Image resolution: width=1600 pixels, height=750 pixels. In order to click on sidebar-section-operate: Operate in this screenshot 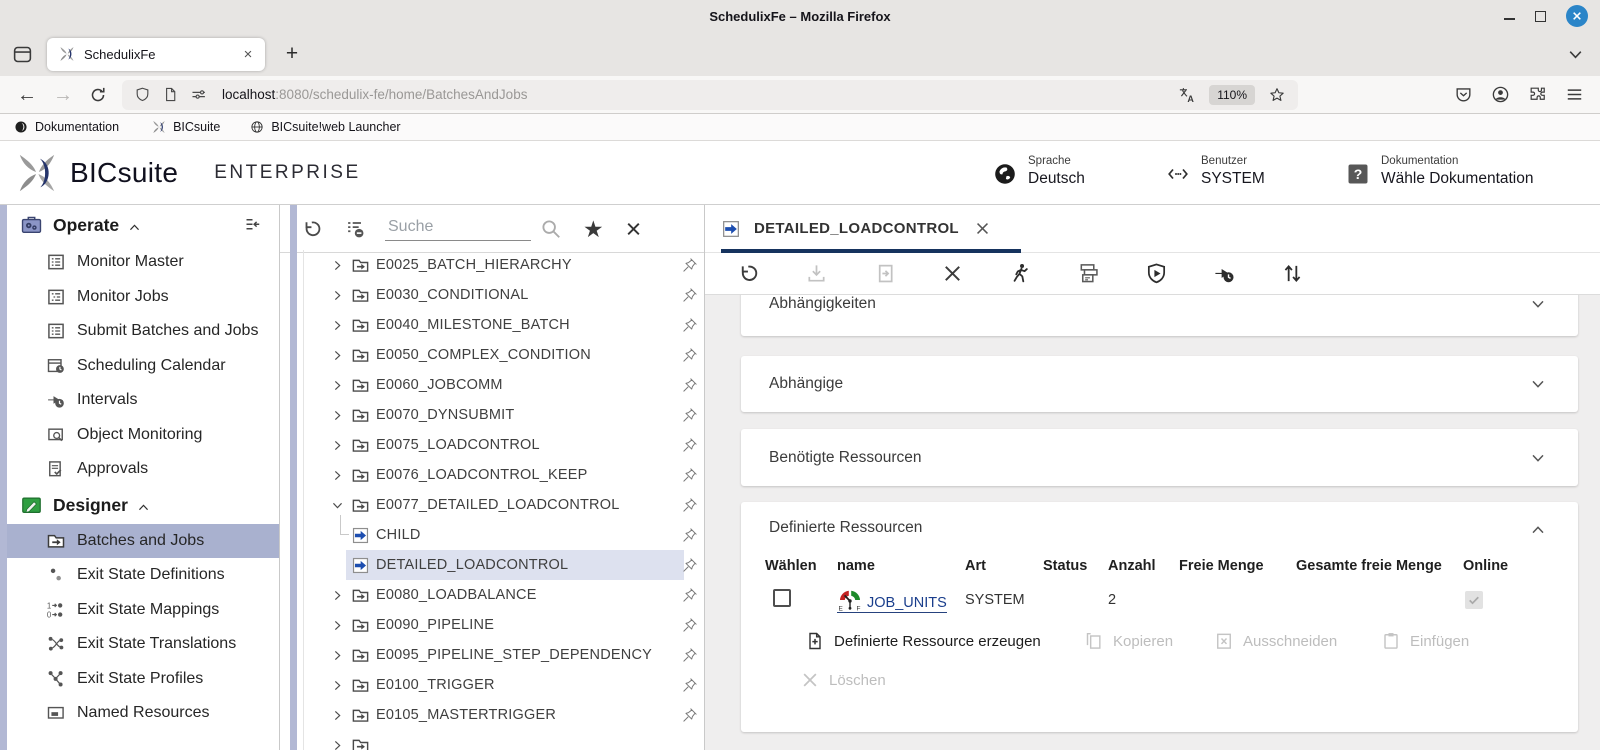, I will do `click(139, 225)`.